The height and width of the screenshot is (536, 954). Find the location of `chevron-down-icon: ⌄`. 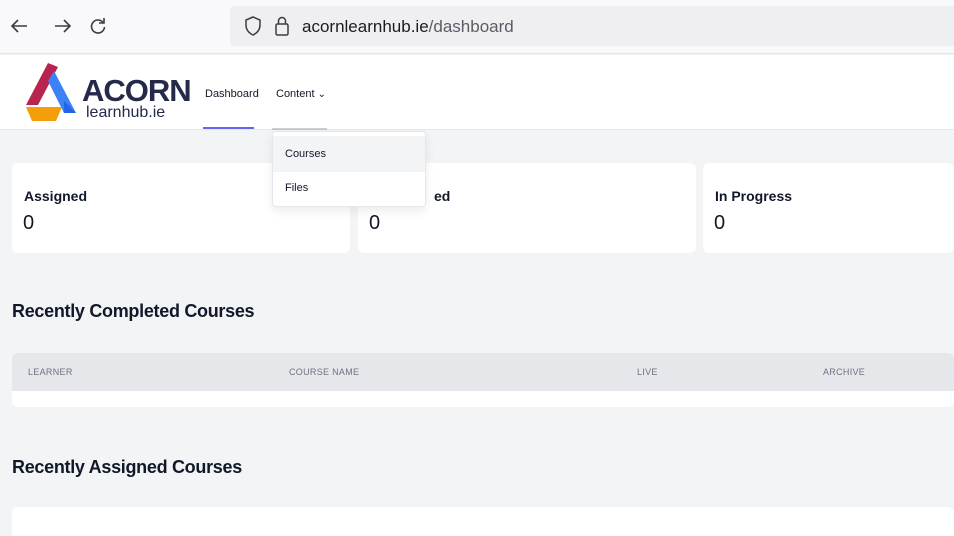

chevron-down-icon: ⌄ is located at coordinates (321, 94).